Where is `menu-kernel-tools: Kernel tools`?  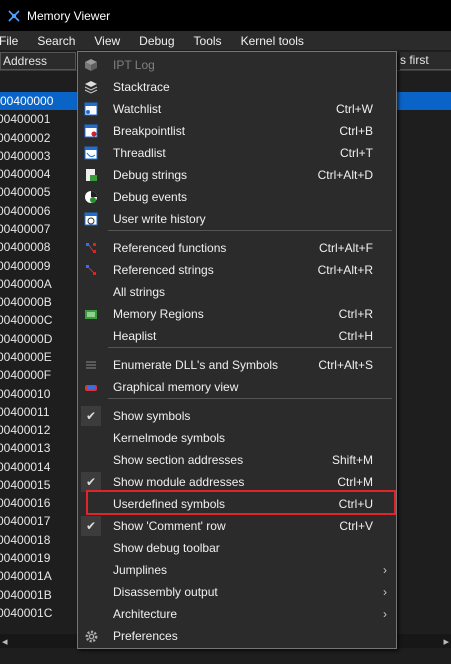 menu-kernel-tools: Kernel tools is located at coordinates (272, 41).